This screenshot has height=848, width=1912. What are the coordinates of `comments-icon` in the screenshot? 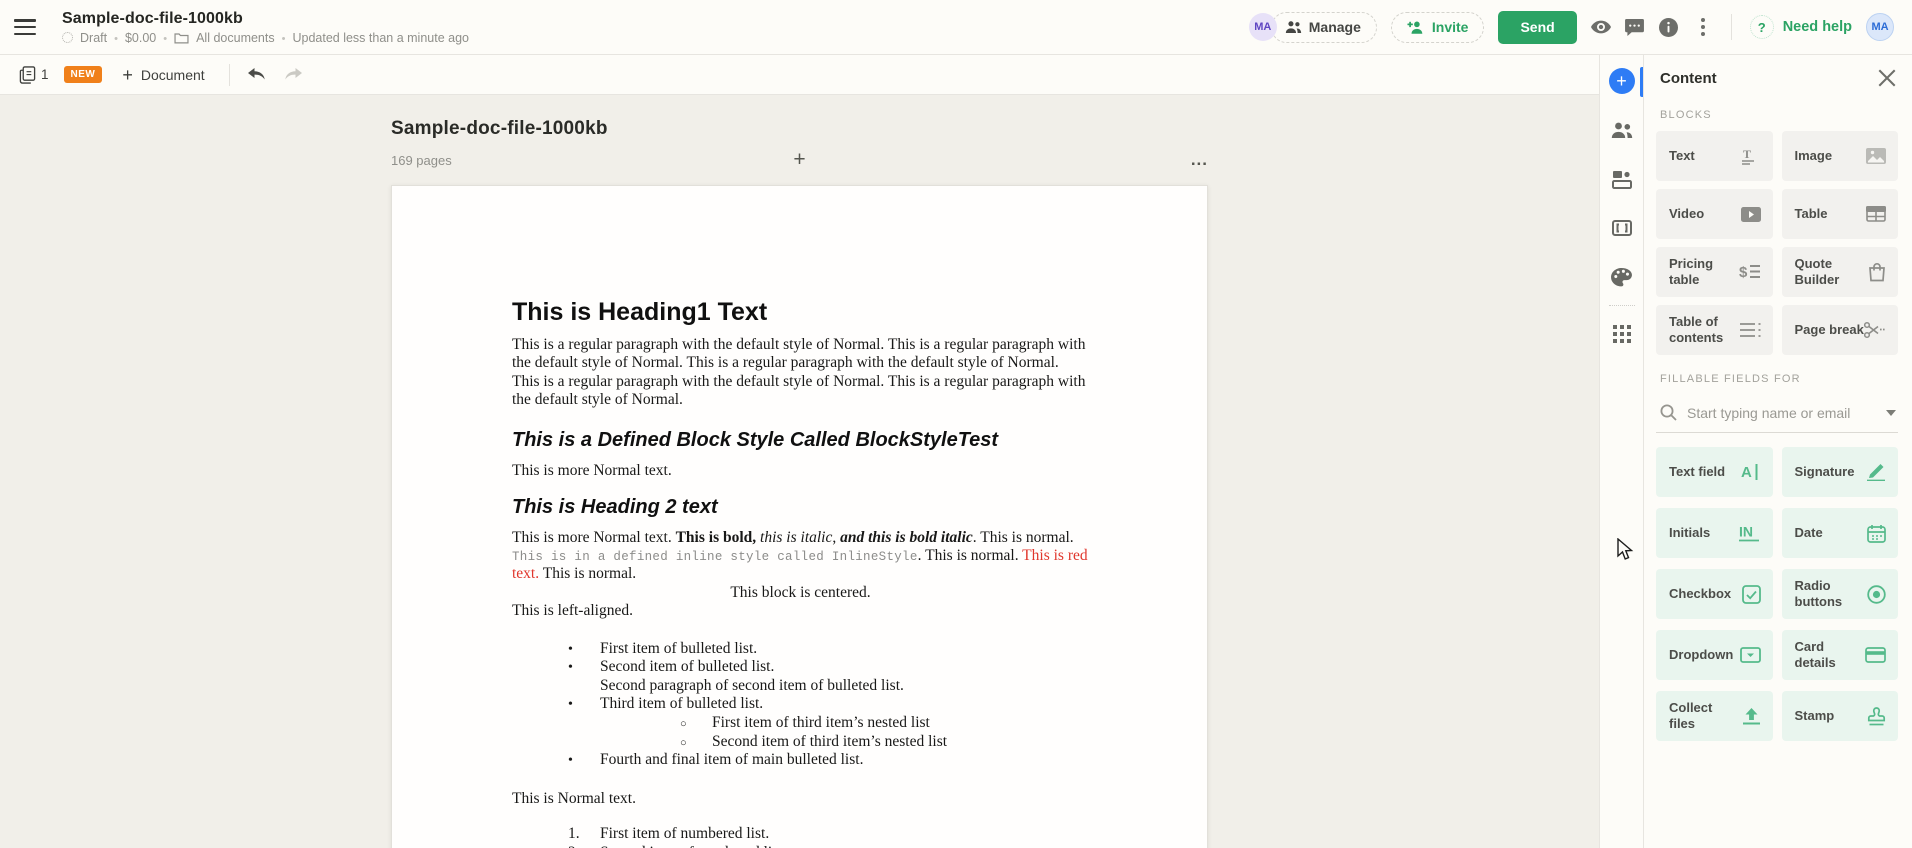 It's located at (1635, 27).